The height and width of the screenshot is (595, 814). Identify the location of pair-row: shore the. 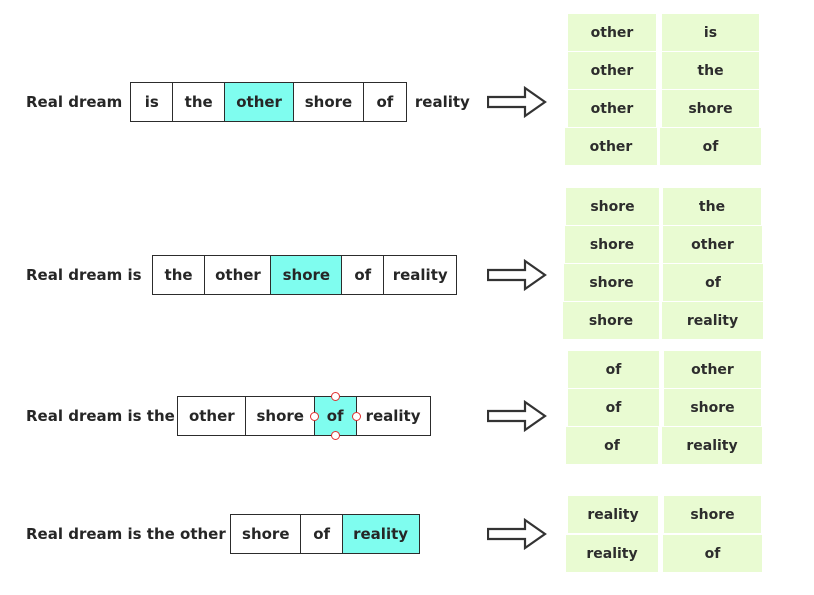
(664, 206).